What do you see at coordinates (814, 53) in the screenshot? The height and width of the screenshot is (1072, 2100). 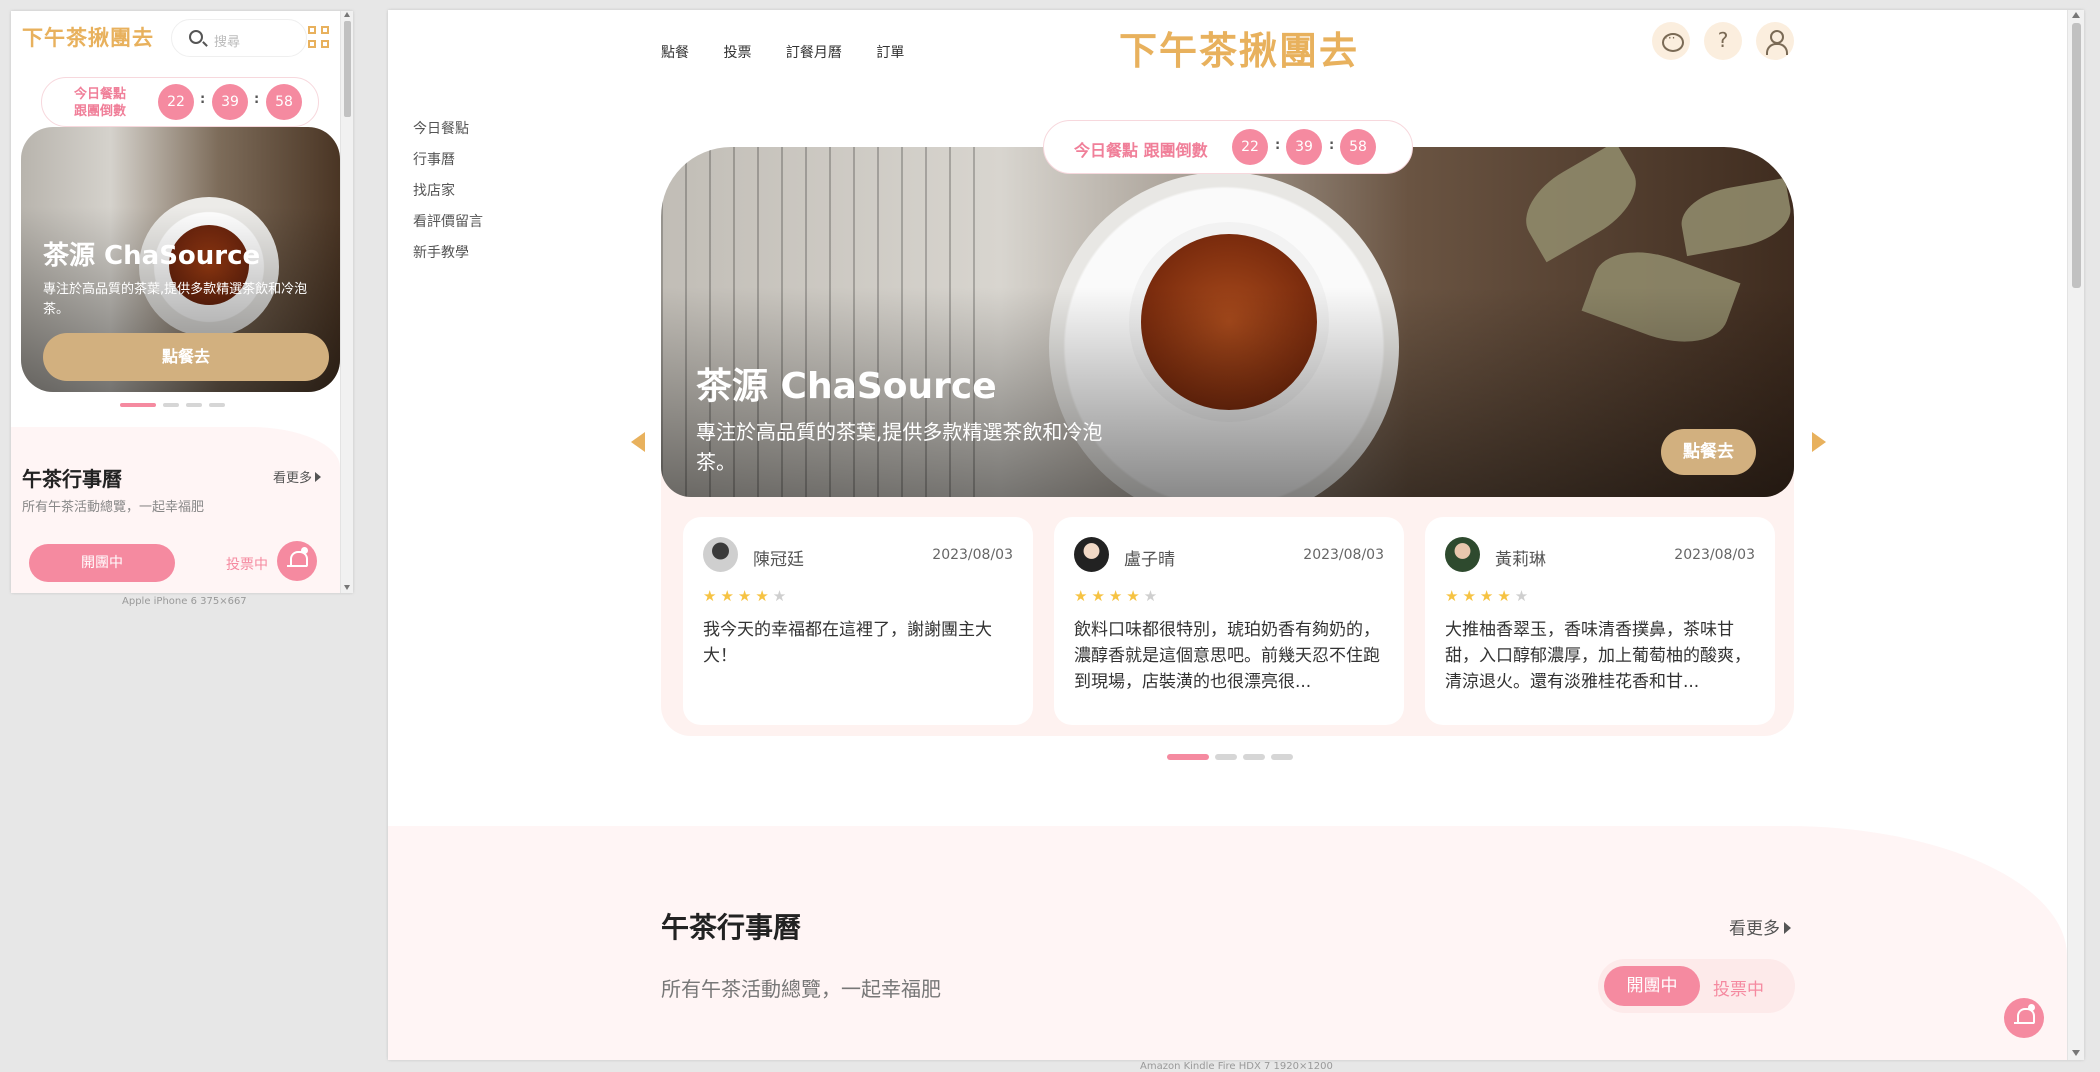 I see `nav-item-calendar: 訂餐月曆` at bounding box center [814, 53].